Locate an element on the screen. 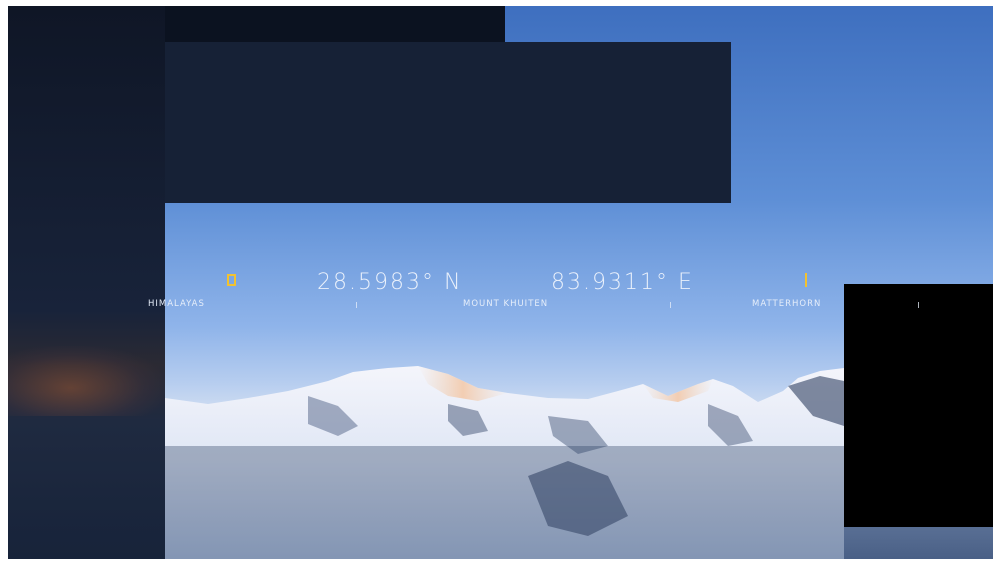  longitude-readout: 83.9311° E is located at coordinates (622, 282).